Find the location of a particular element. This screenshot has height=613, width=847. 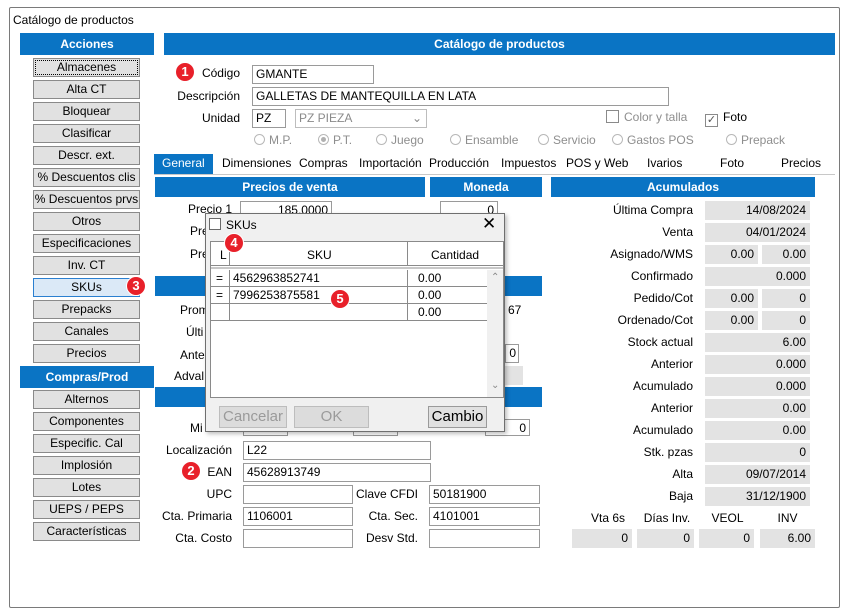

vertical-scrollbar: ⌃ ⌄ is located at coordinates (495, 333).